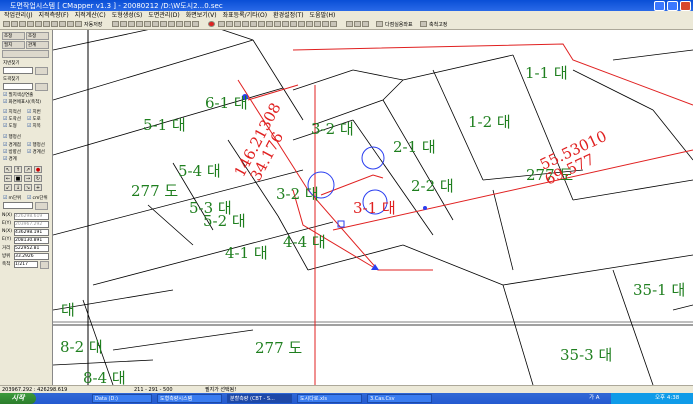  I want to click on delete-icon, so click(253, 24).